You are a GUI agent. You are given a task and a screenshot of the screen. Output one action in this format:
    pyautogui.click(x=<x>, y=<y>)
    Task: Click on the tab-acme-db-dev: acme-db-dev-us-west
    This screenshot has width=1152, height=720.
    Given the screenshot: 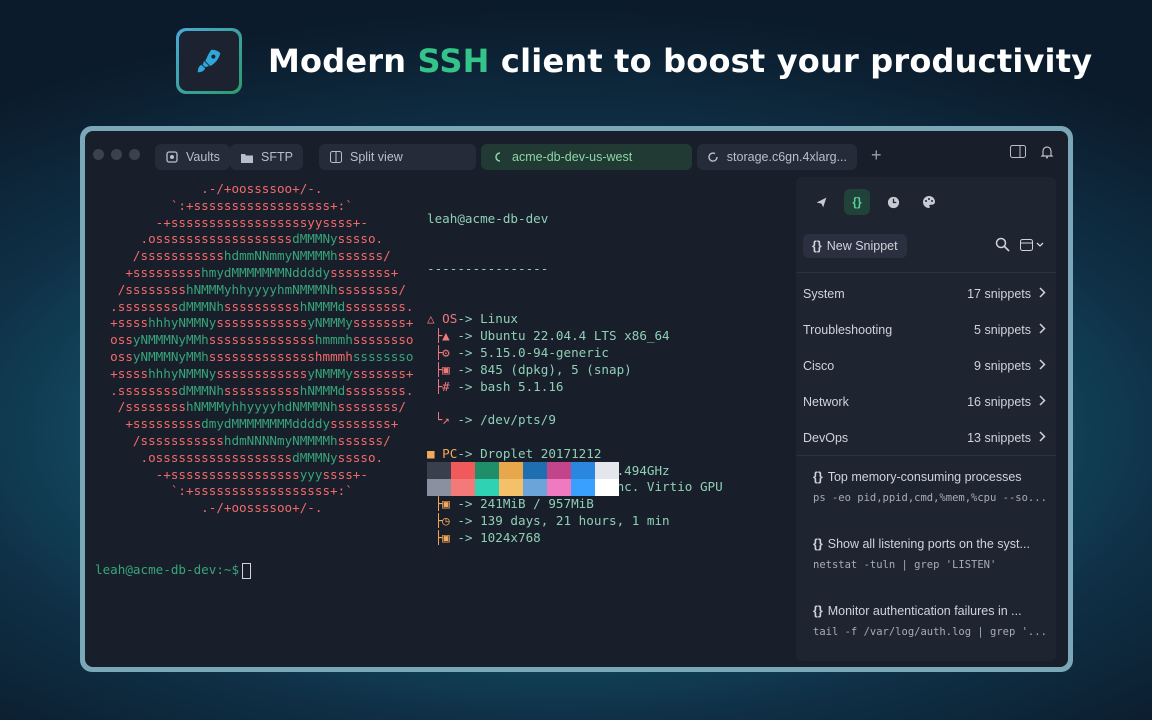 What is the action you would take?
    pyautogui.click(x=586, y=157)
    